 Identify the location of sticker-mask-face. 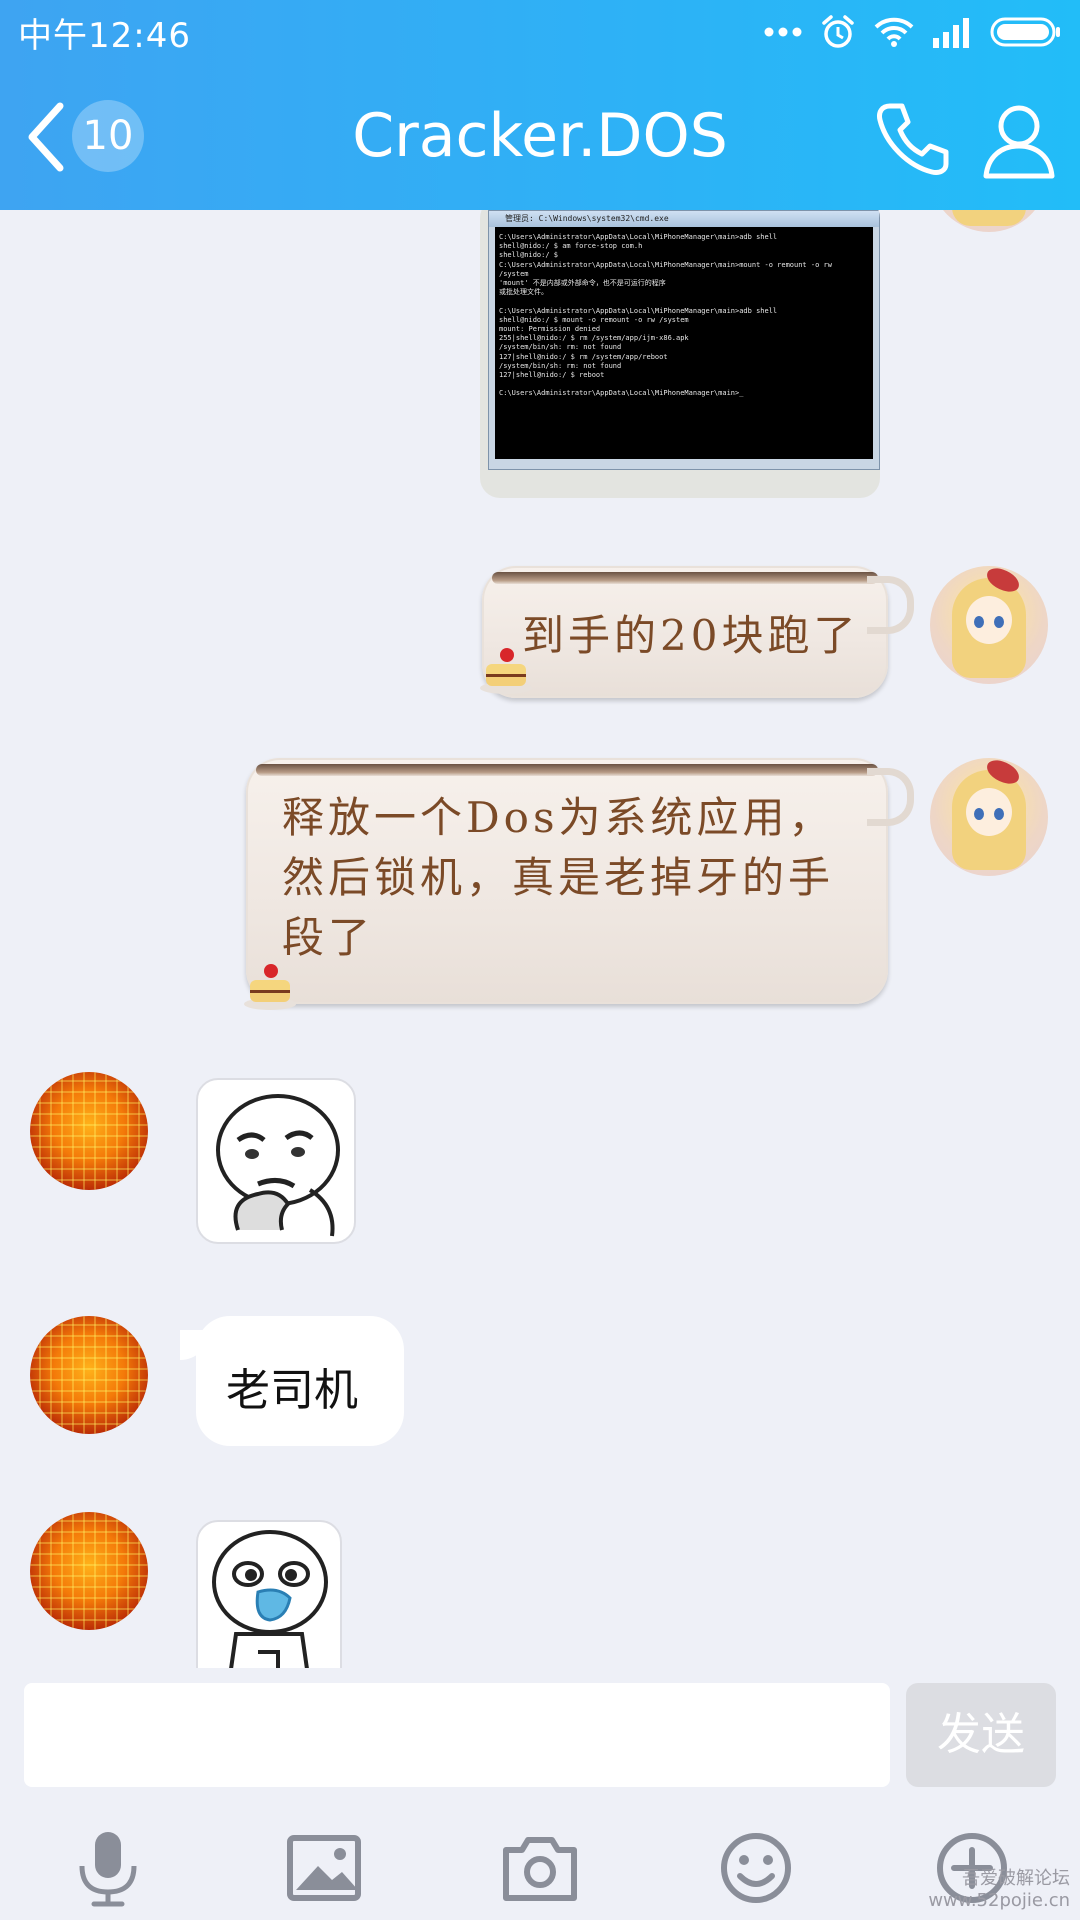
(269, 1594).